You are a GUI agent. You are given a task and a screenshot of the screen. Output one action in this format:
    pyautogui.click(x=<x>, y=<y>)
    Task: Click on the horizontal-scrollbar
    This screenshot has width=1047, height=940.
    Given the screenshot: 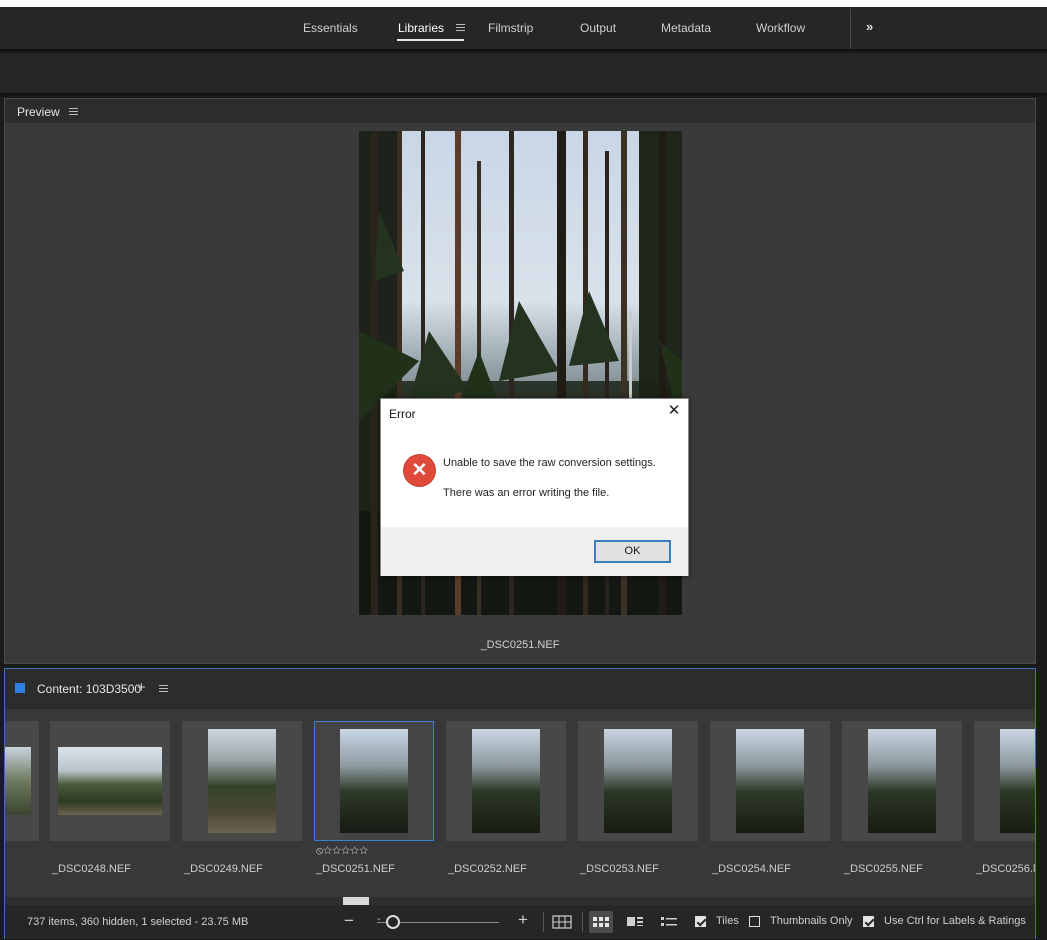 What is the action you would take?
    pyautogui.click(x=520, y=901)
    